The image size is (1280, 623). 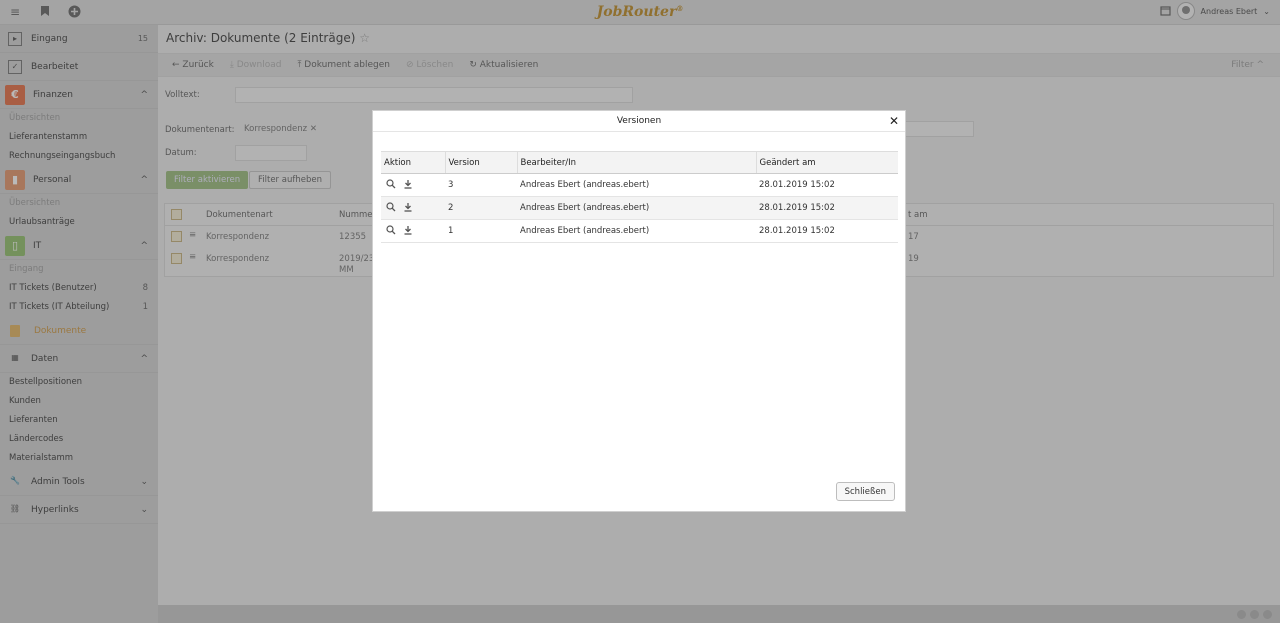 I want to click on column-header-action: Aktion, so click(x=413, y=162).